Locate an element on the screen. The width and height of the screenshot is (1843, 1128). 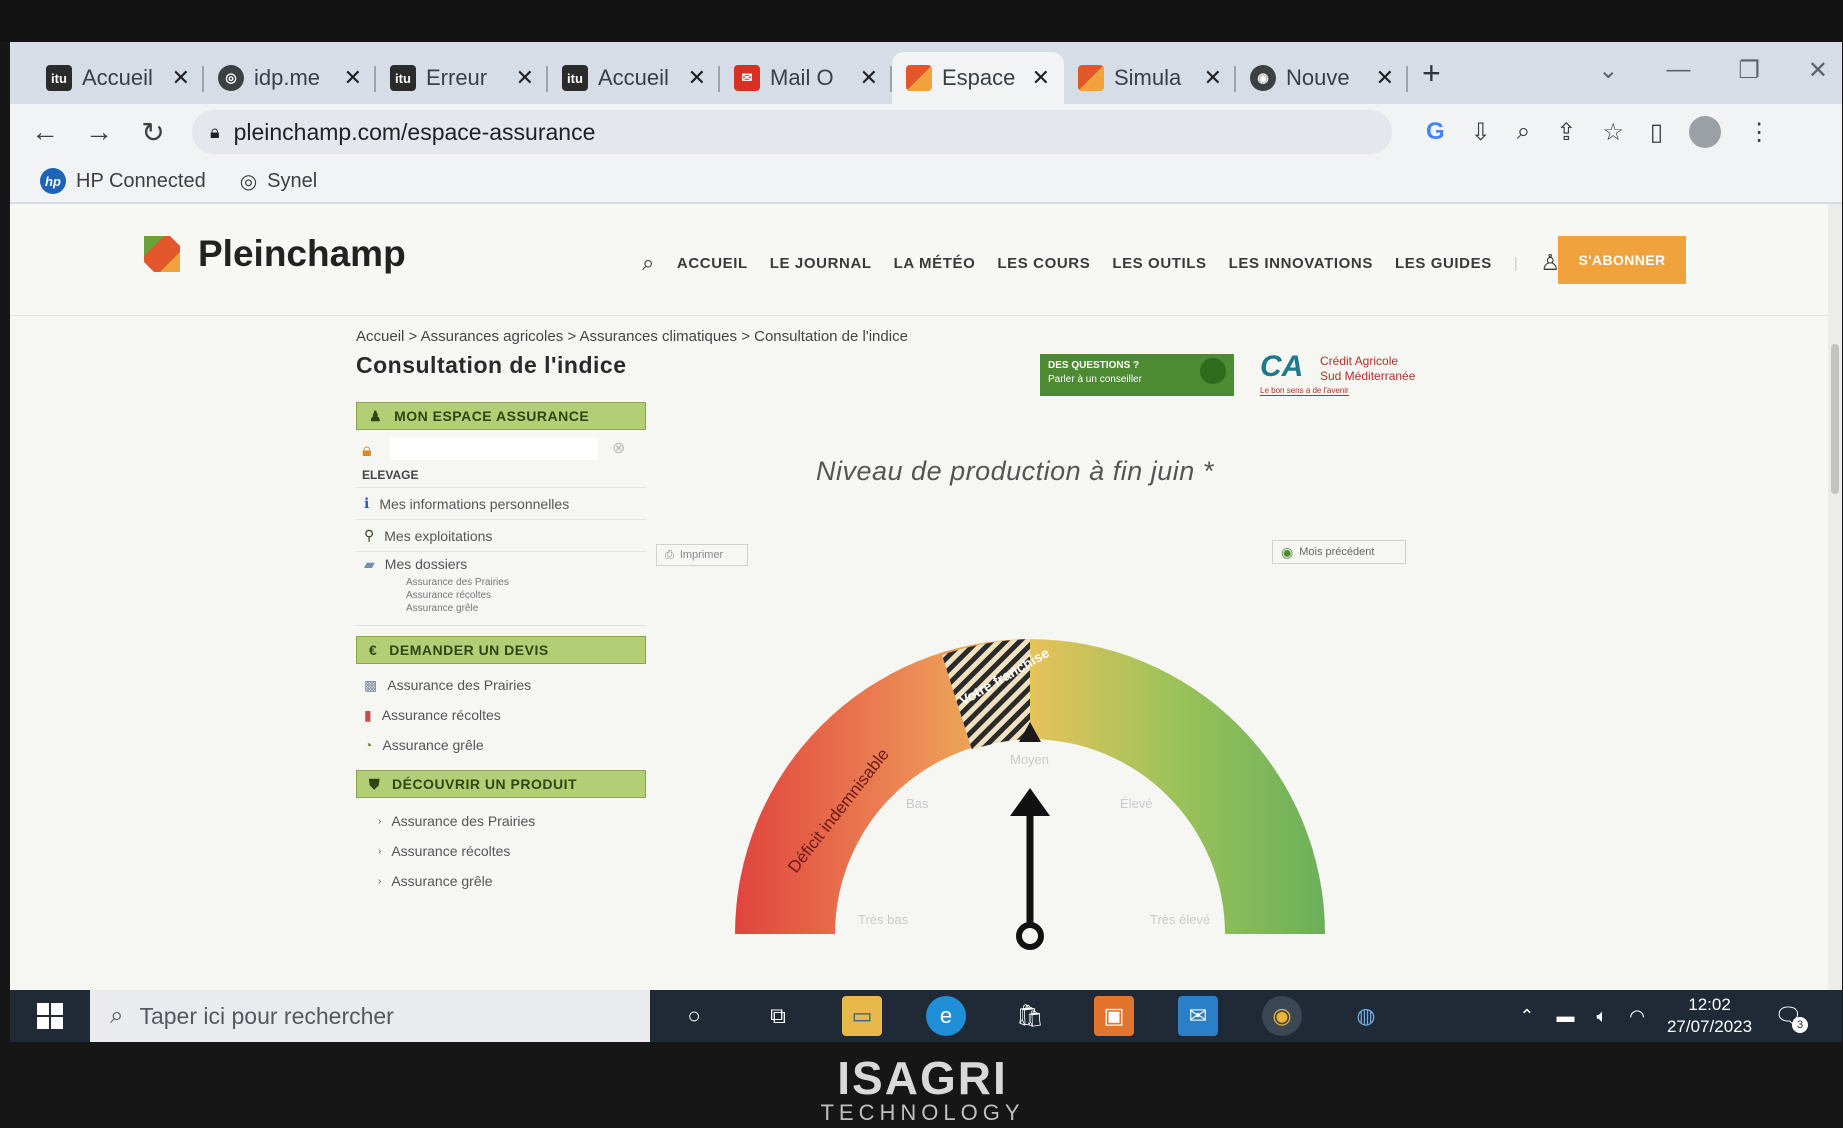
notifications-icon: 🗨︎ 3 is located at coordinates (1791, 1018).